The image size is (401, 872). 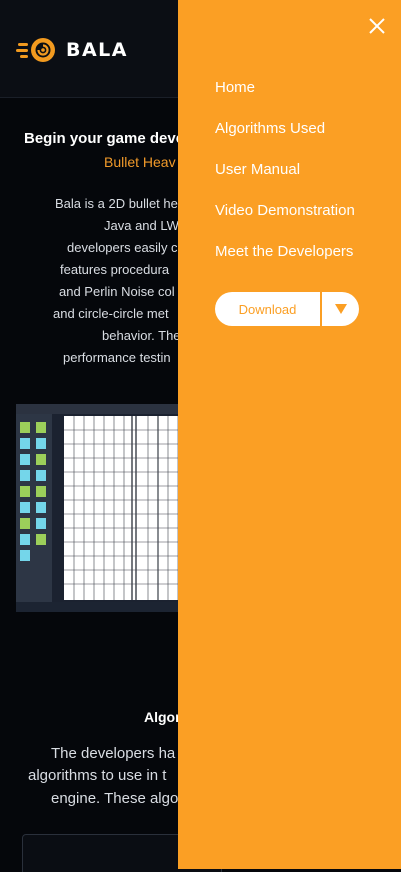 I want to click on close-button, so click(x=377, y=26).